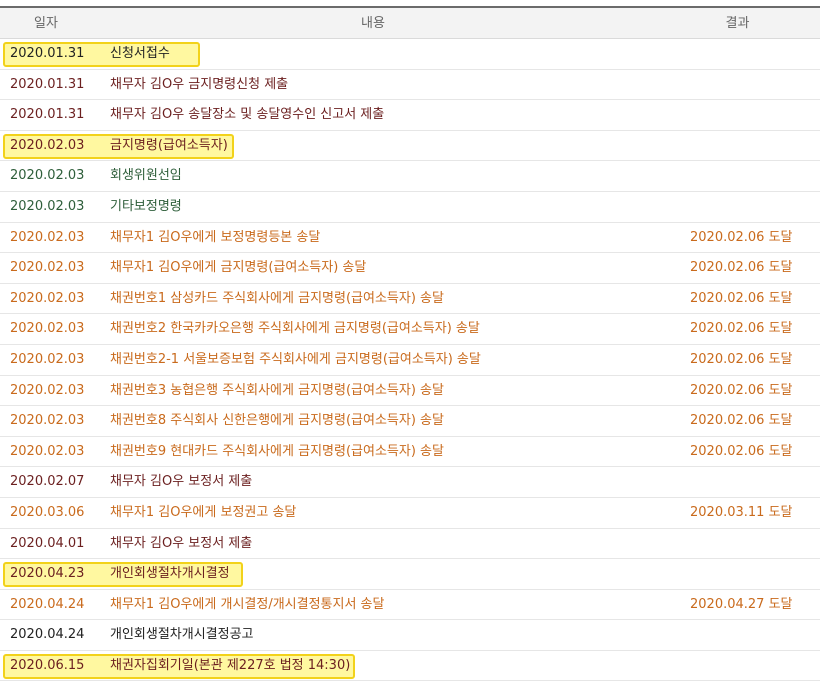 Image resolution: width=820 pixels, height=690 pixels. I want to click on row-content: 기타보정명령, so click(146, 206).